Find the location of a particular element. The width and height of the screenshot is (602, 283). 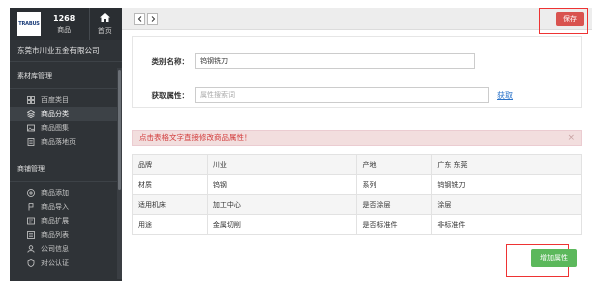

attr-value: 川业 is located at coordinates (282, 164).